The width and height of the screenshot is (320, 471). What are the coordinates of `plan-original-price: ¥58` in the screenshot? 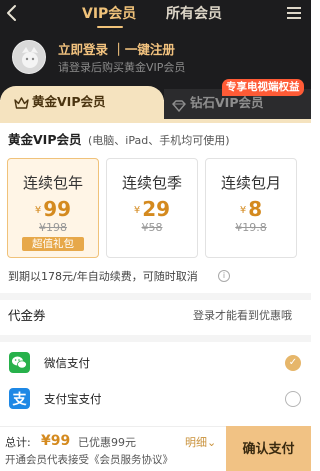 It's located at (152, 227).